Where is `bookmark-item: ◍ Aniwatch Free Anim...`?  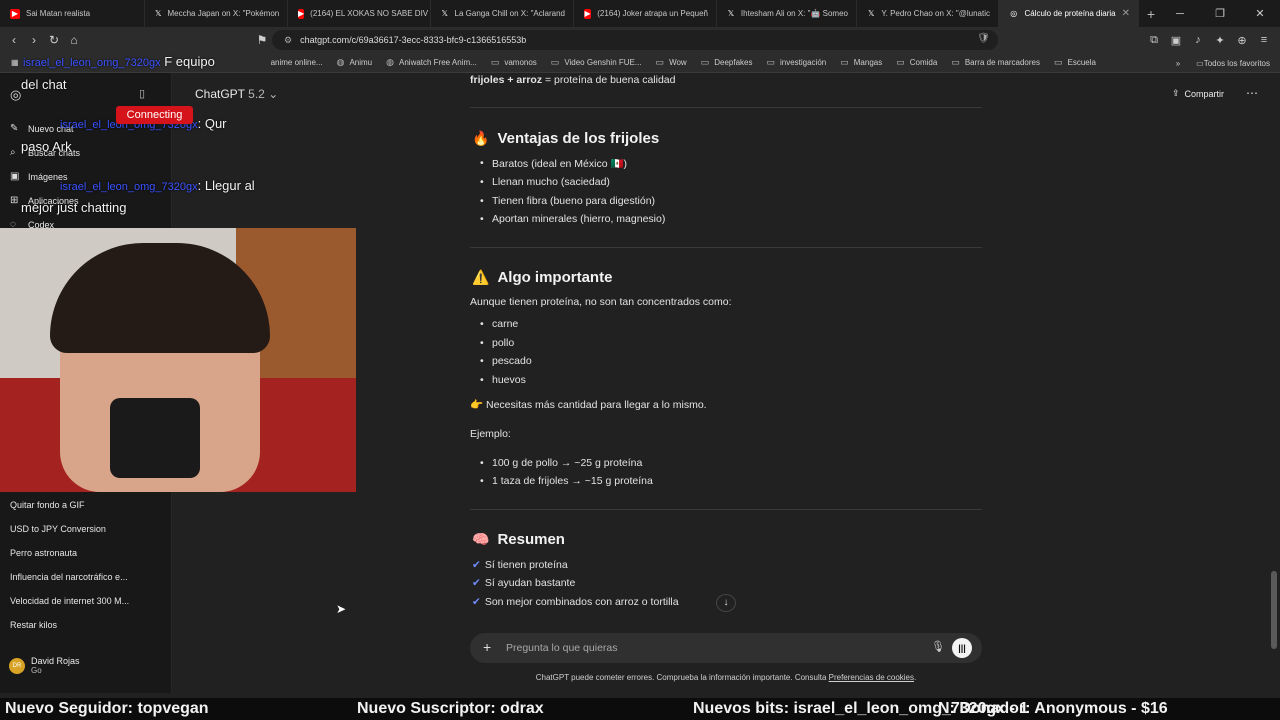
bookmark-item: ◍ Aniwatch Free Anim... is located at coordinates (431, 62).